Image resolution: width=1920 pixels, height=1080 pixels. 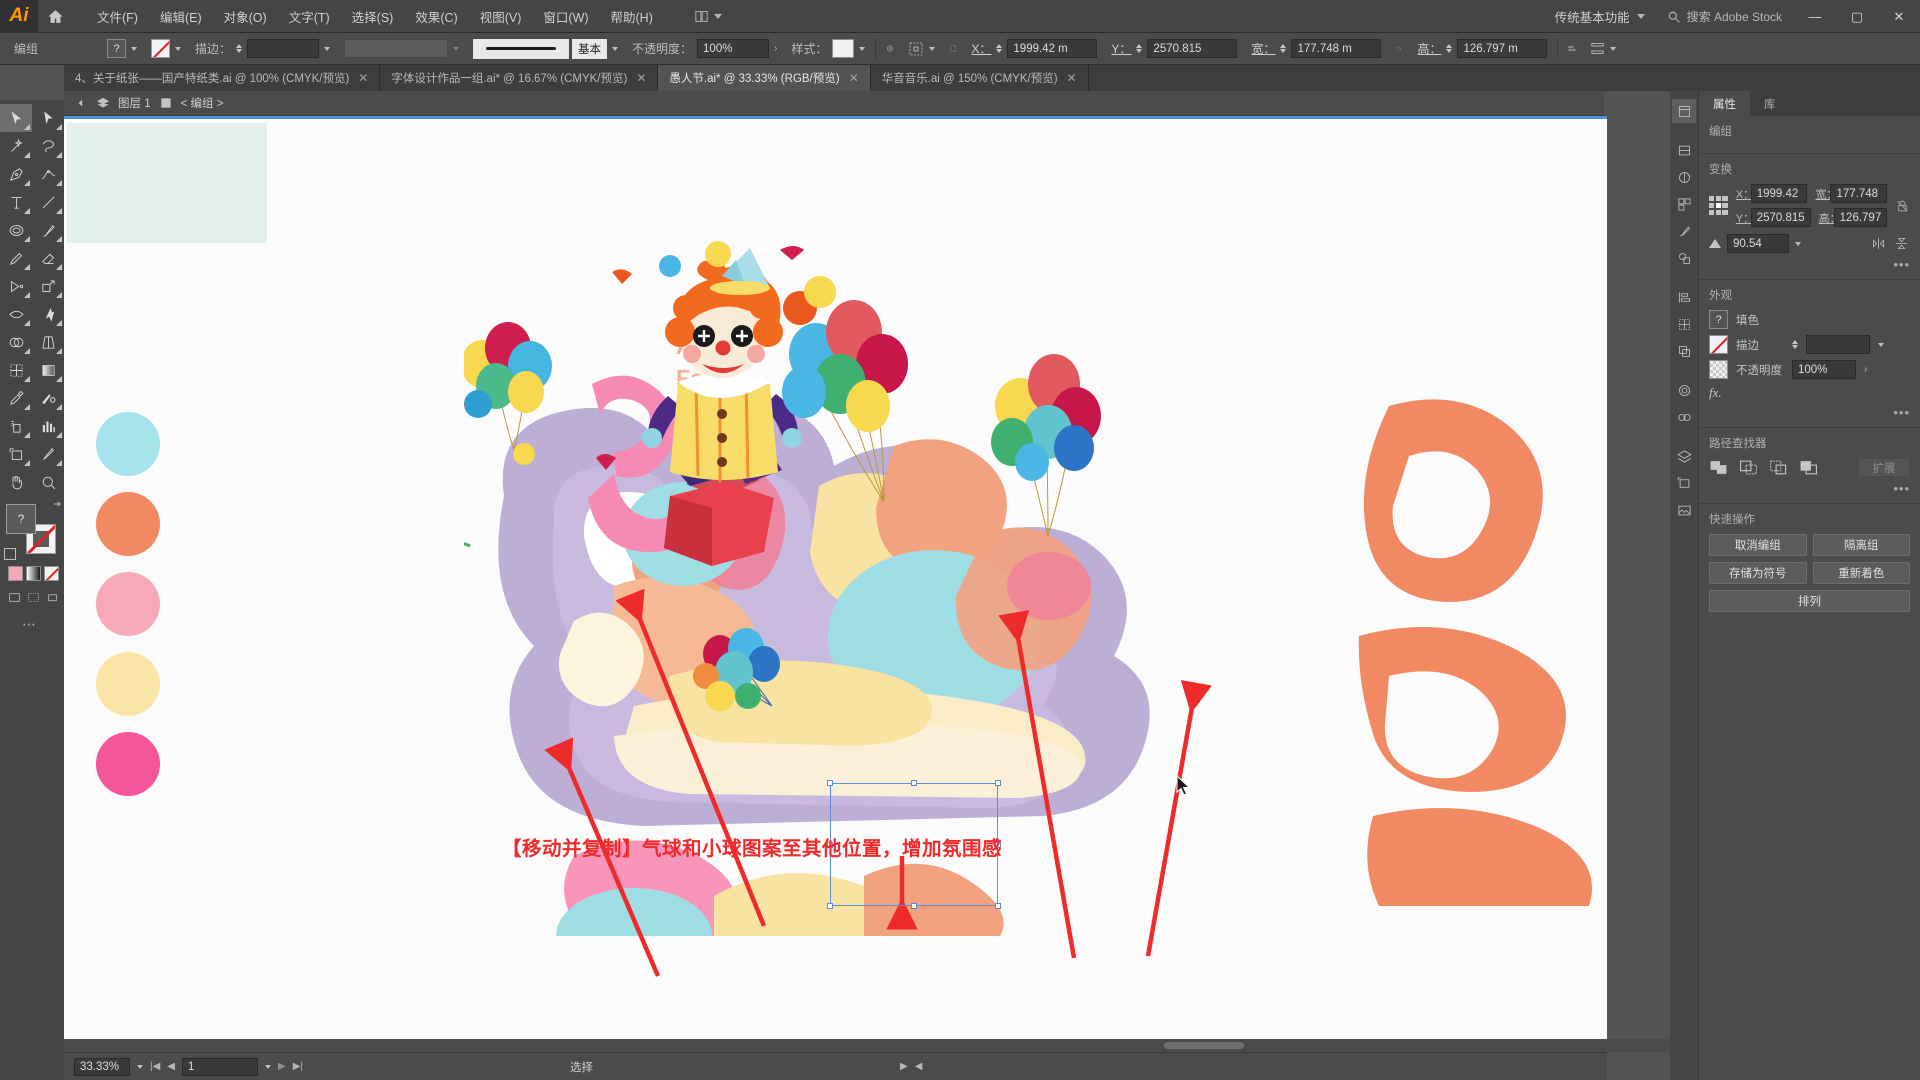 What do you see at coordinates (298, 1066) in the screenshot?
I see `last-artboard-button: ▶|` at bounding box center [298, 1066].